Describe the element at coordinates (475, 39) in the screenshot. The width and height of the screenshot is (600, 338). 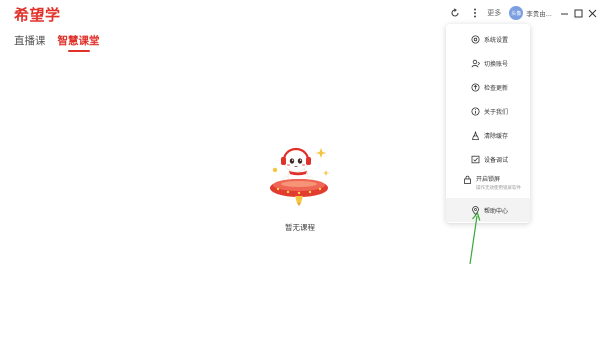
I see `gear-icon` at that location.